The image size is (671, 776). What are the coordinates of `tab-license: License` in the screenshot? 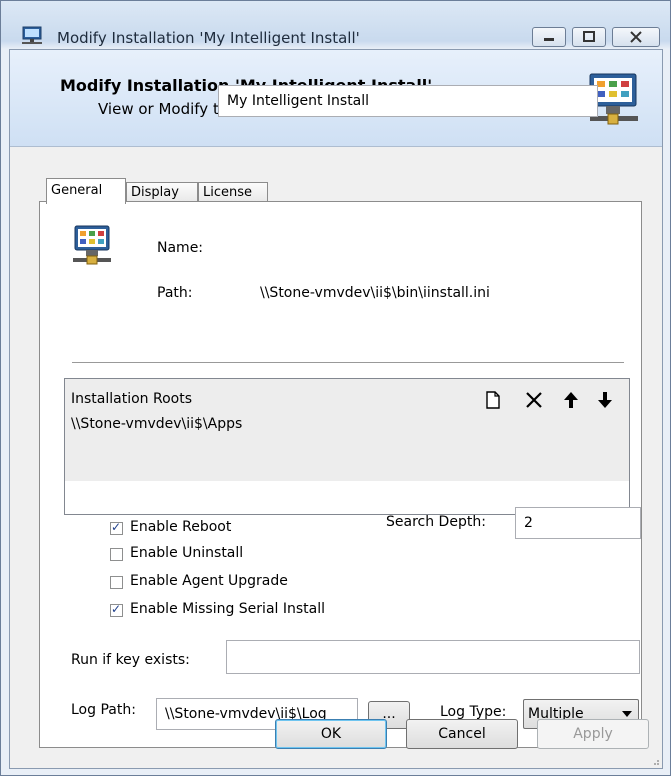 It's located at (233, 192).